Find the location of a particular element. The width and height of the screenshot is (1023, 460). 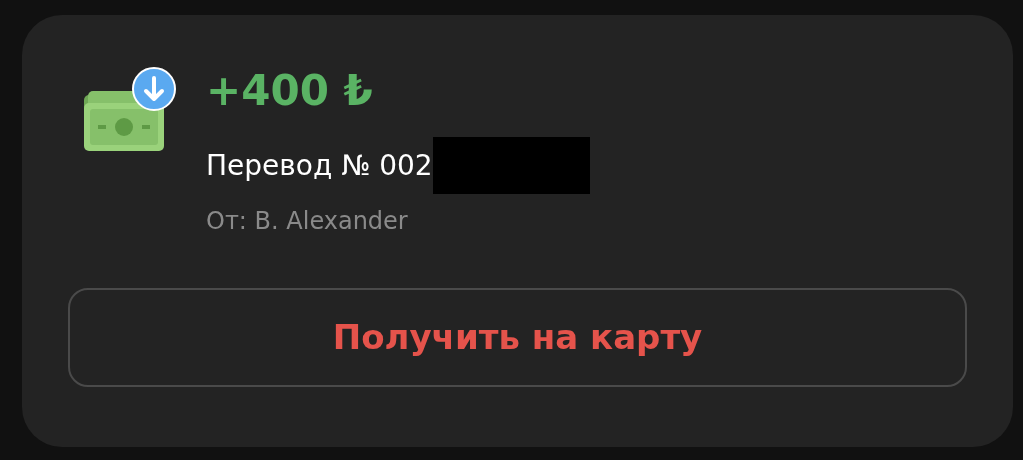

money-icon is located at coordinates (129, 110).